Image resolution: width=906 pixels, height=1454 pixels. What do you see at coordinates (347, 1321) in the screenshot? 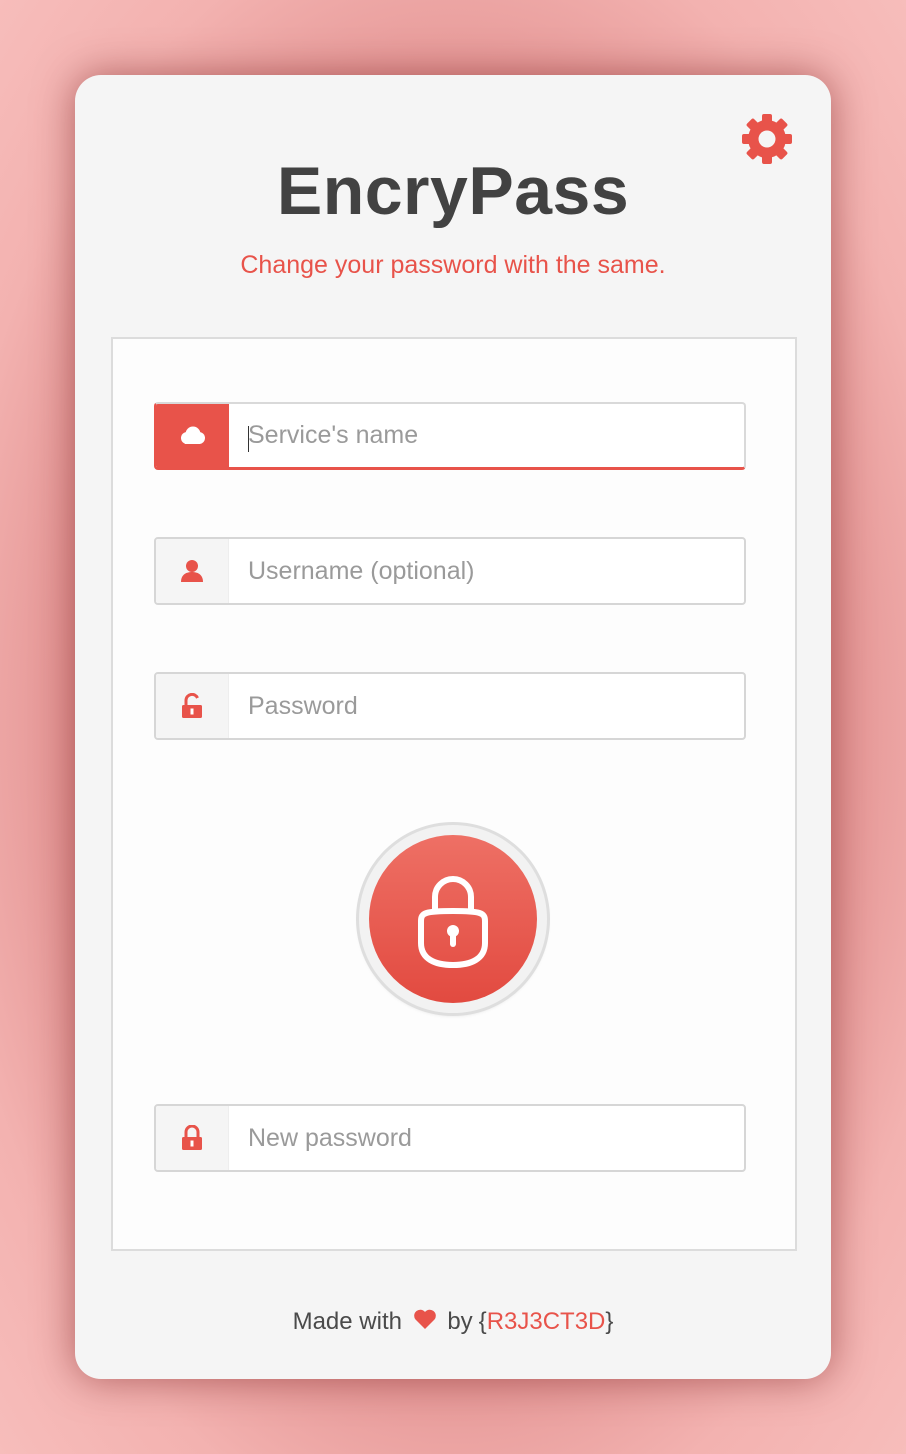
I see `footer-made-with: Made with` at bounding box center [347, 1321].